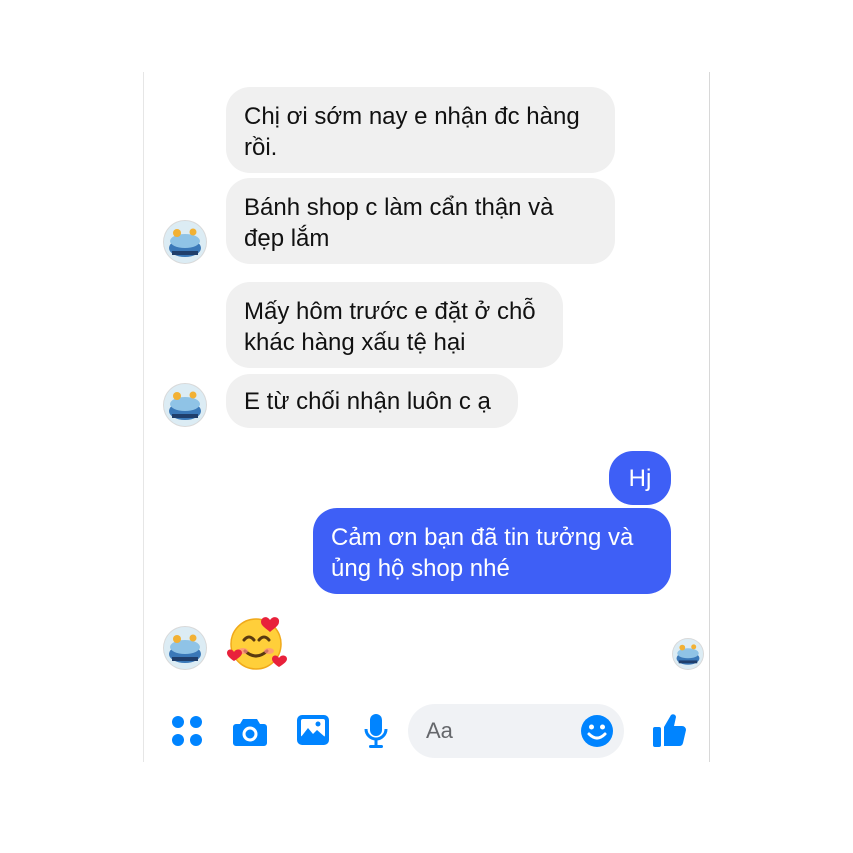 The height and width of the screenshot is (853, 853). I want to click on frame-right-edge, so click(709, 417).